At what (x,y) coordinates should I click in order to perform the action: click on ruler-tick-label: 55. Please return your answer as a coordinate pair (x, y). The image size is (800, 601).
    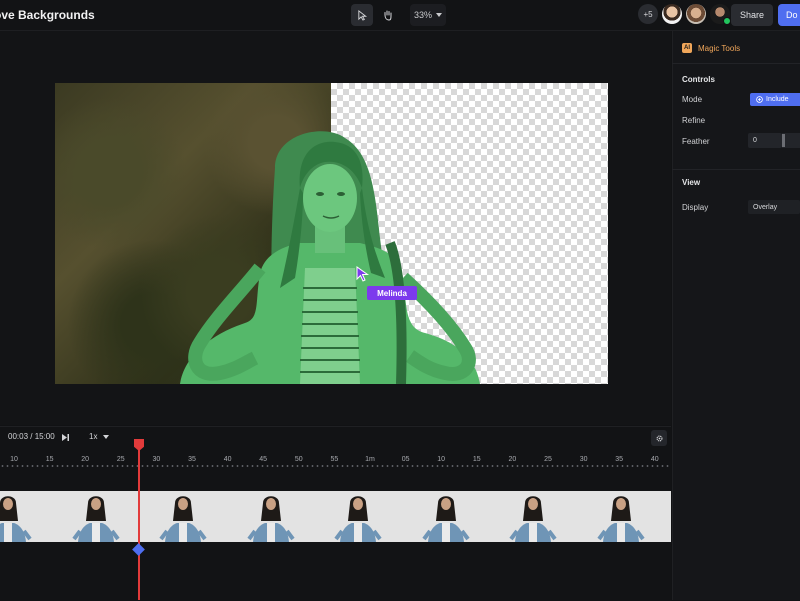
    Looking at the image, I should click on (334, 459).